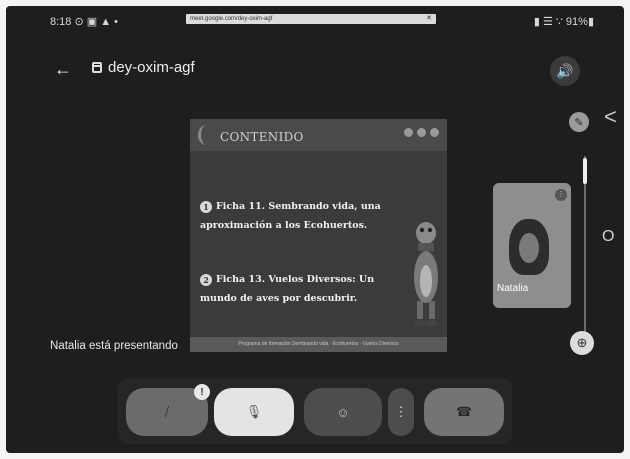 The image size is (630, 459). Describe the element at coordinates (426, 274) in the screenshot. I see `mascot-illustration` at that location.